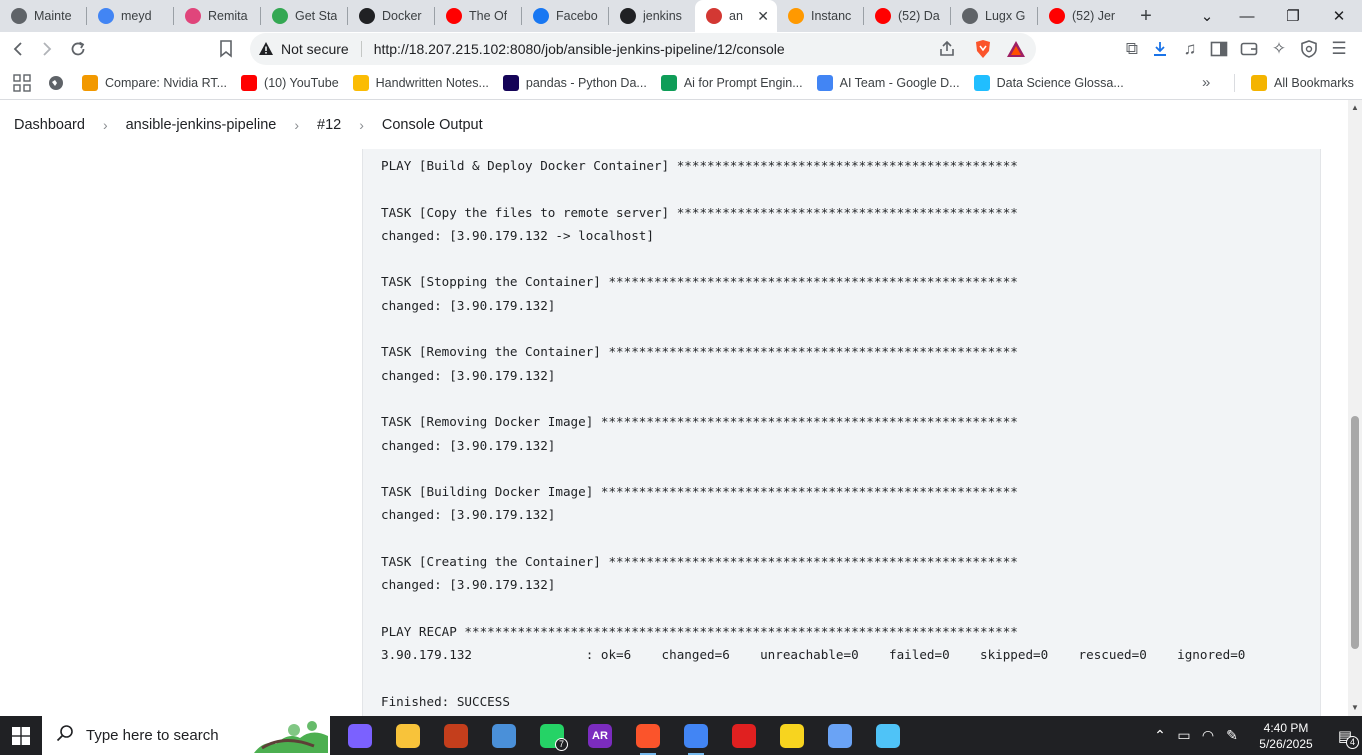 The width and height of the screenshot is (1362, 755). I want to click on page-scrollbar: ▲ ▼, so click(1355, 408).